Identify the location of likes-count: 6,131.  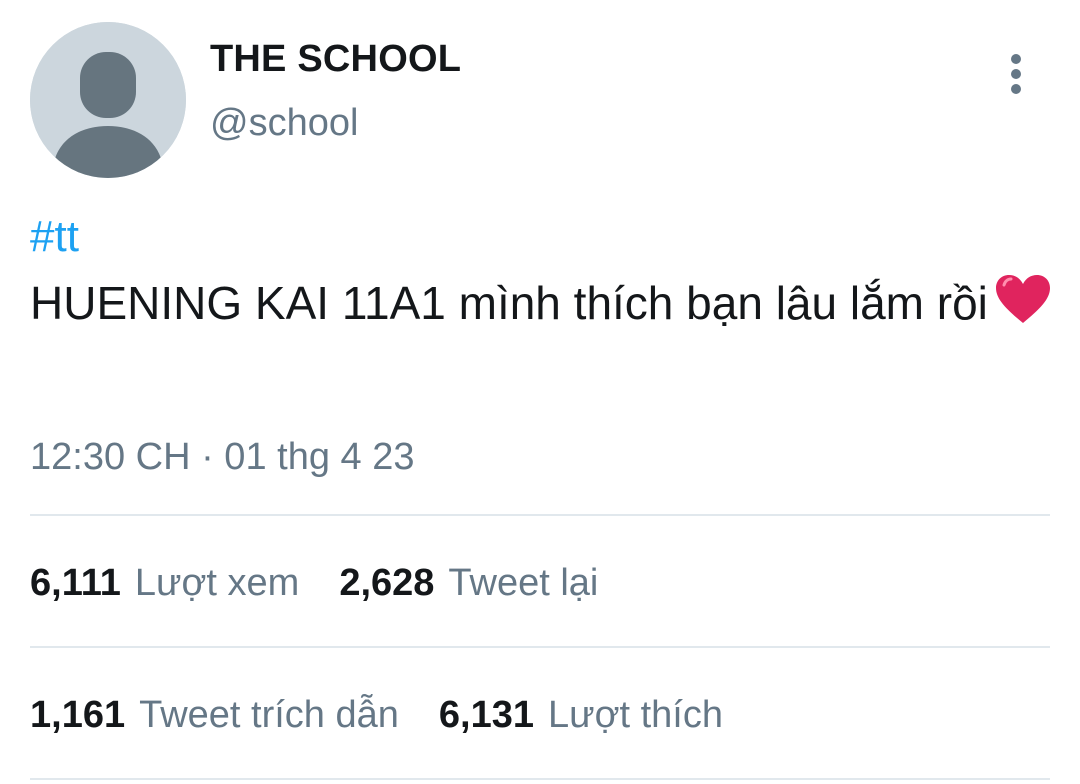
(486, 715).